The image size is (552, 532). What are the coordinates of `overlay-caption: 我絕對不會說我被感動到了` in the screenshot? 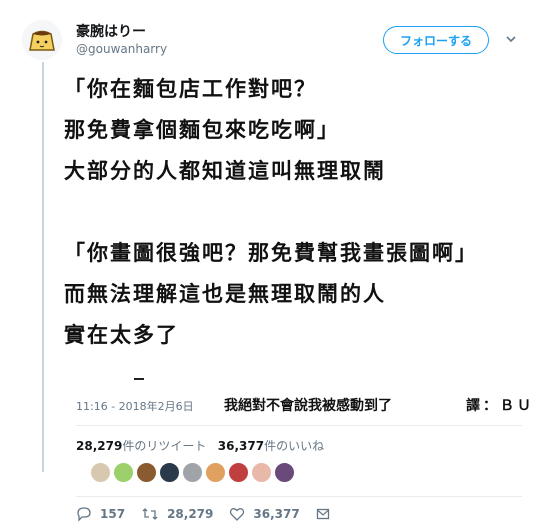 It's located at (308, 406).